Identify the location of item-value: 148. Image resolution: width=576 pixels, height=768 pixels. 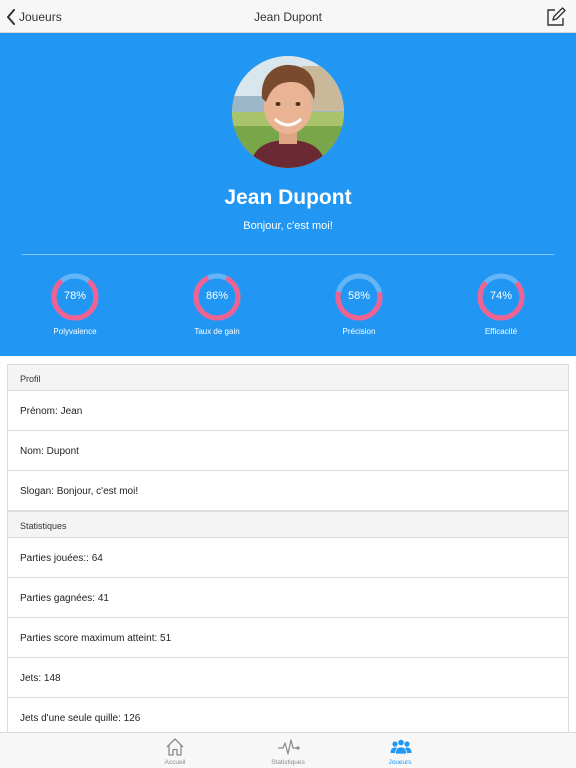
(52, 678).